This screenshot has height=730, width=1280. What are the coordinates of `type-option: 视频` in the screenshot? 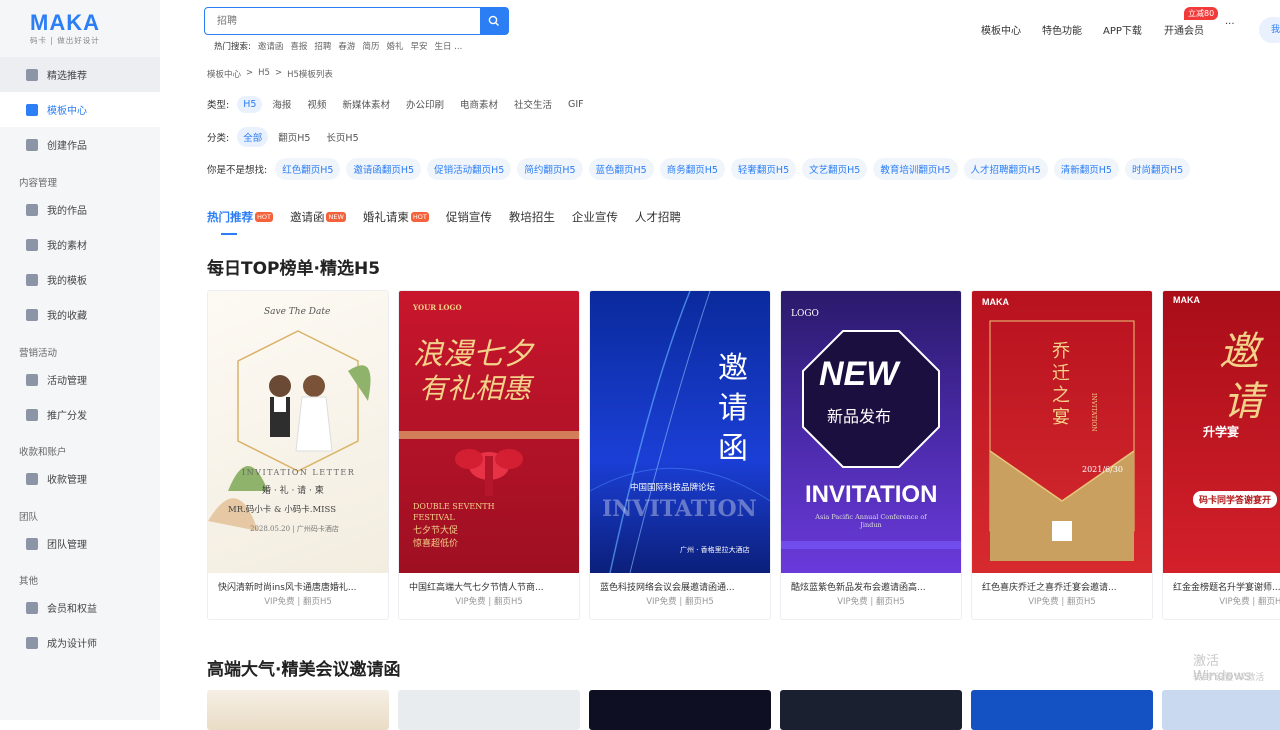 It's located at (316, 104).